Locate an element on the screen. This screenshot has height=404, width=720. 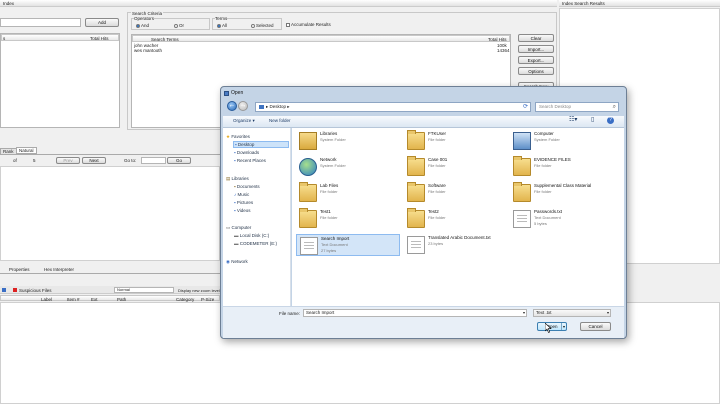
nav-computer: ▭ Computer is located at coordinates (238, 228).